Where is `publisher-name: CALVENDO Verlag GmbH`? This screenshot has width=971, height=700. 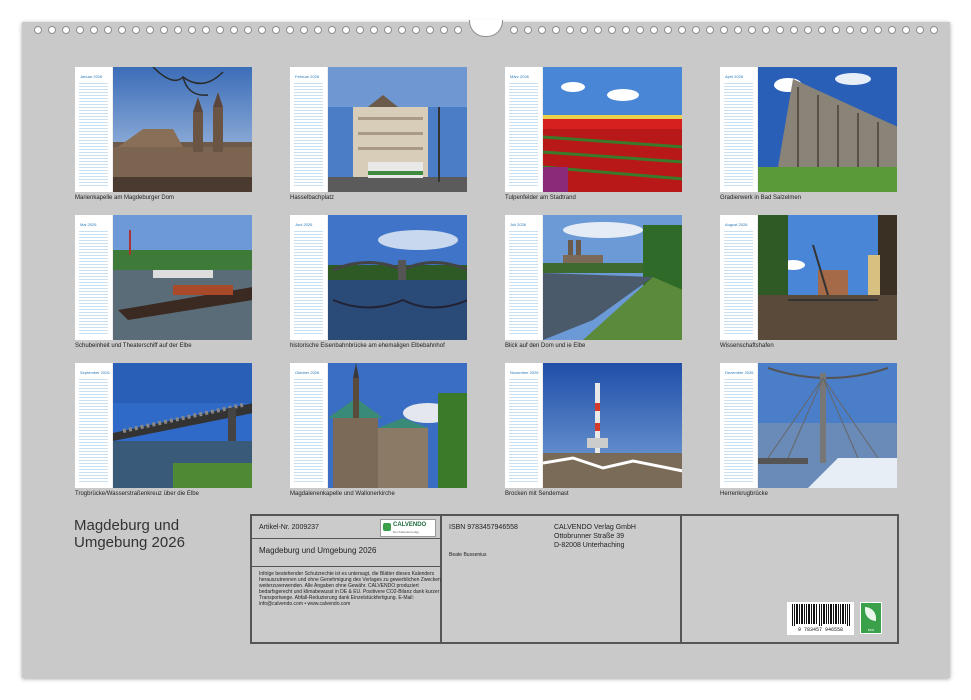
publisher-name: CALVENDO Verlag GmbH is located at coordinates (595, 527).